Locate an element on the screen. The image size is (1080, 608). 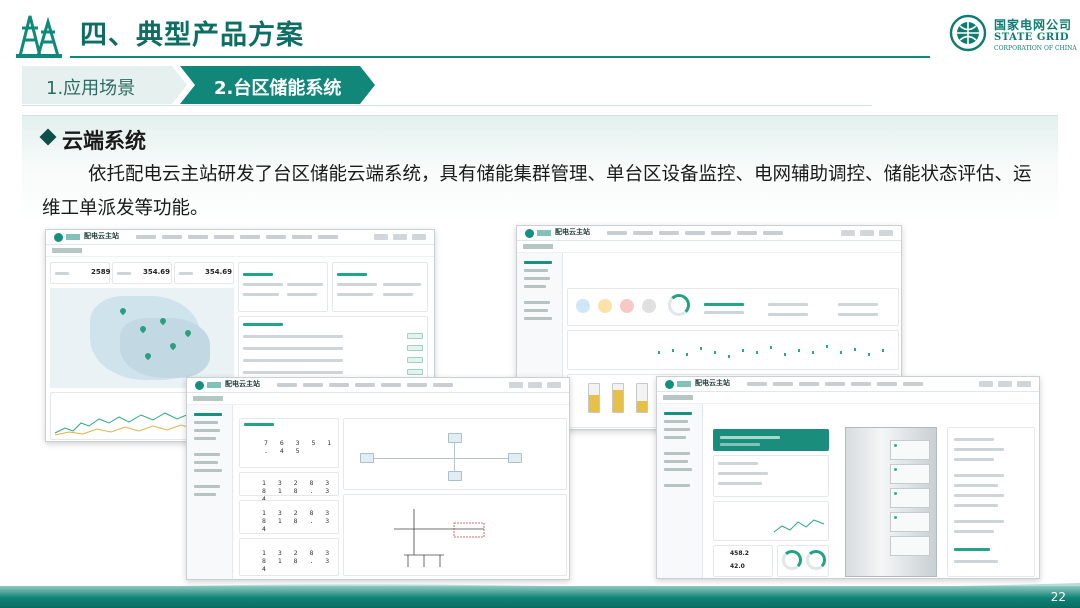
tab-divider is located at coordinates (447, 105).